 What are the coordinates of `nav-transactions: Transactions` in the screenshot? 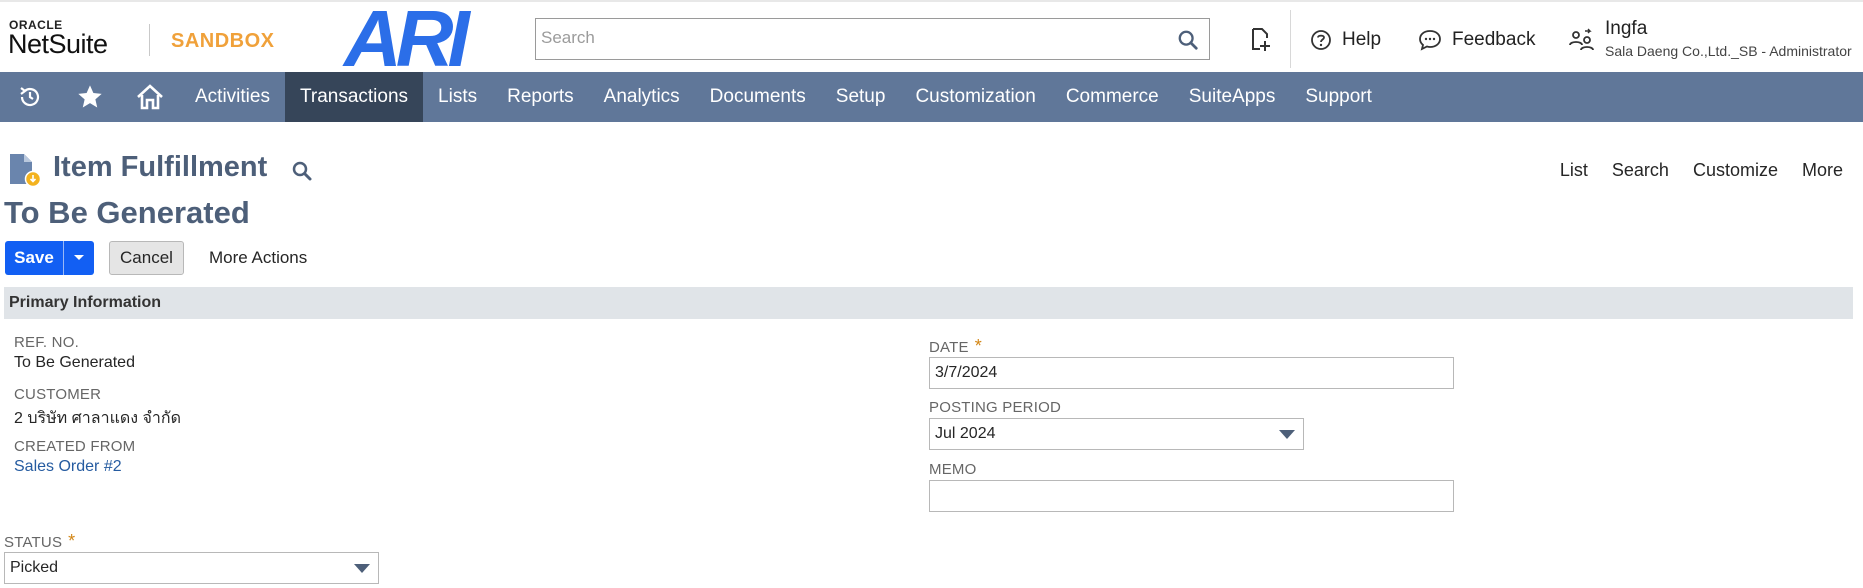 It's located at (354, 97).